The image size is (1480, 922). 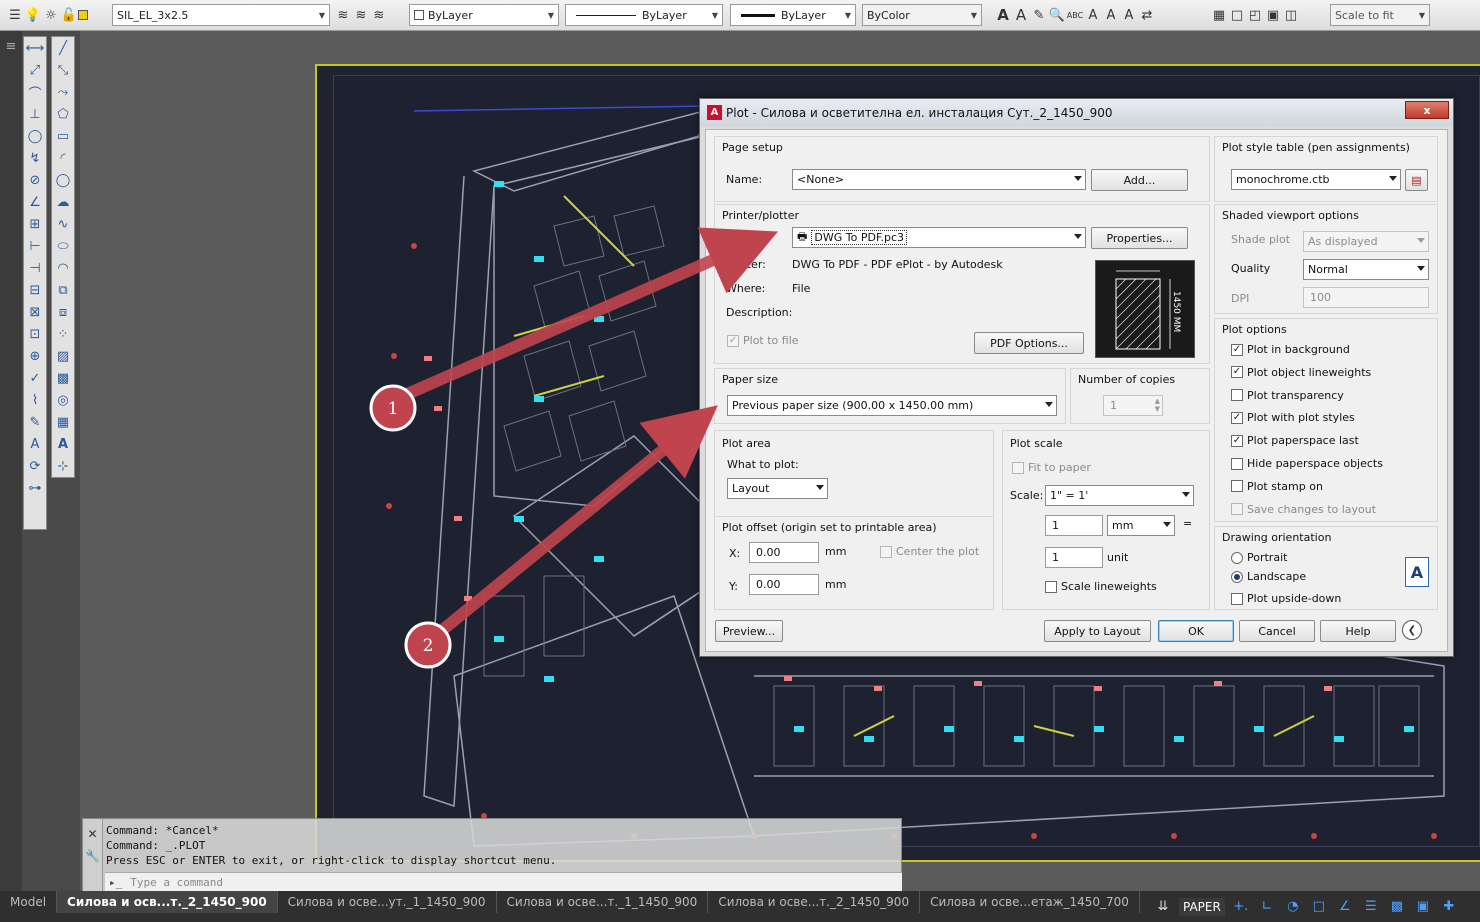 What do you see at coordinates (1316, 179) in the screenshot?
I see `plot-style-dropdown: monochrome.ctb` at bounding box center [1316, 179].